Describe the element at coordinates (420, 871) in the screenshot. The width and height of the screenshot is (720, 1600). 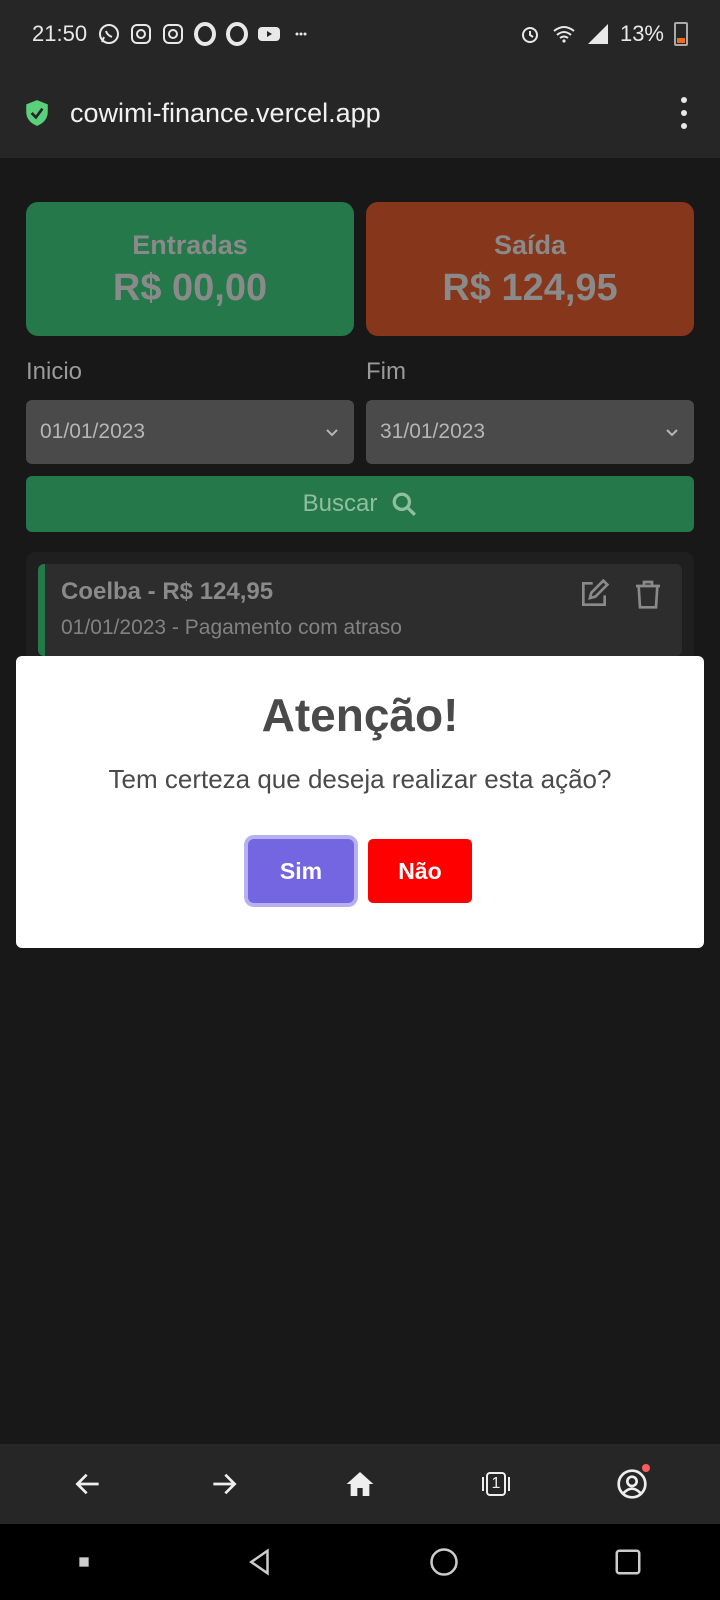
I see `cancel-button: Não` at that location.